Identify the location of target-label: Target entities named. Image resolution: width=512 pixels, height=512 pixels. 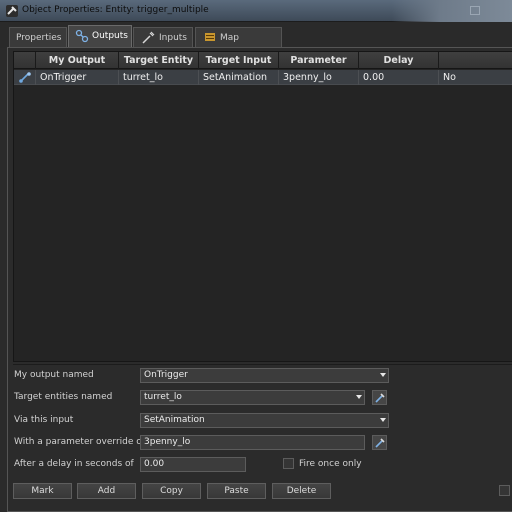
(63, 397).